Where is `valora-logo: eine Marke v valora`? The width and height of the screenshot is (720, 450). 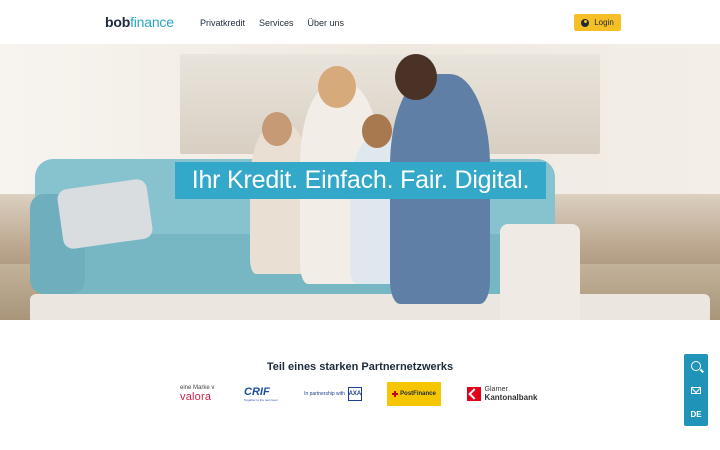
valora-logo: eine Marke v valora is located at coordinates (202, 394).